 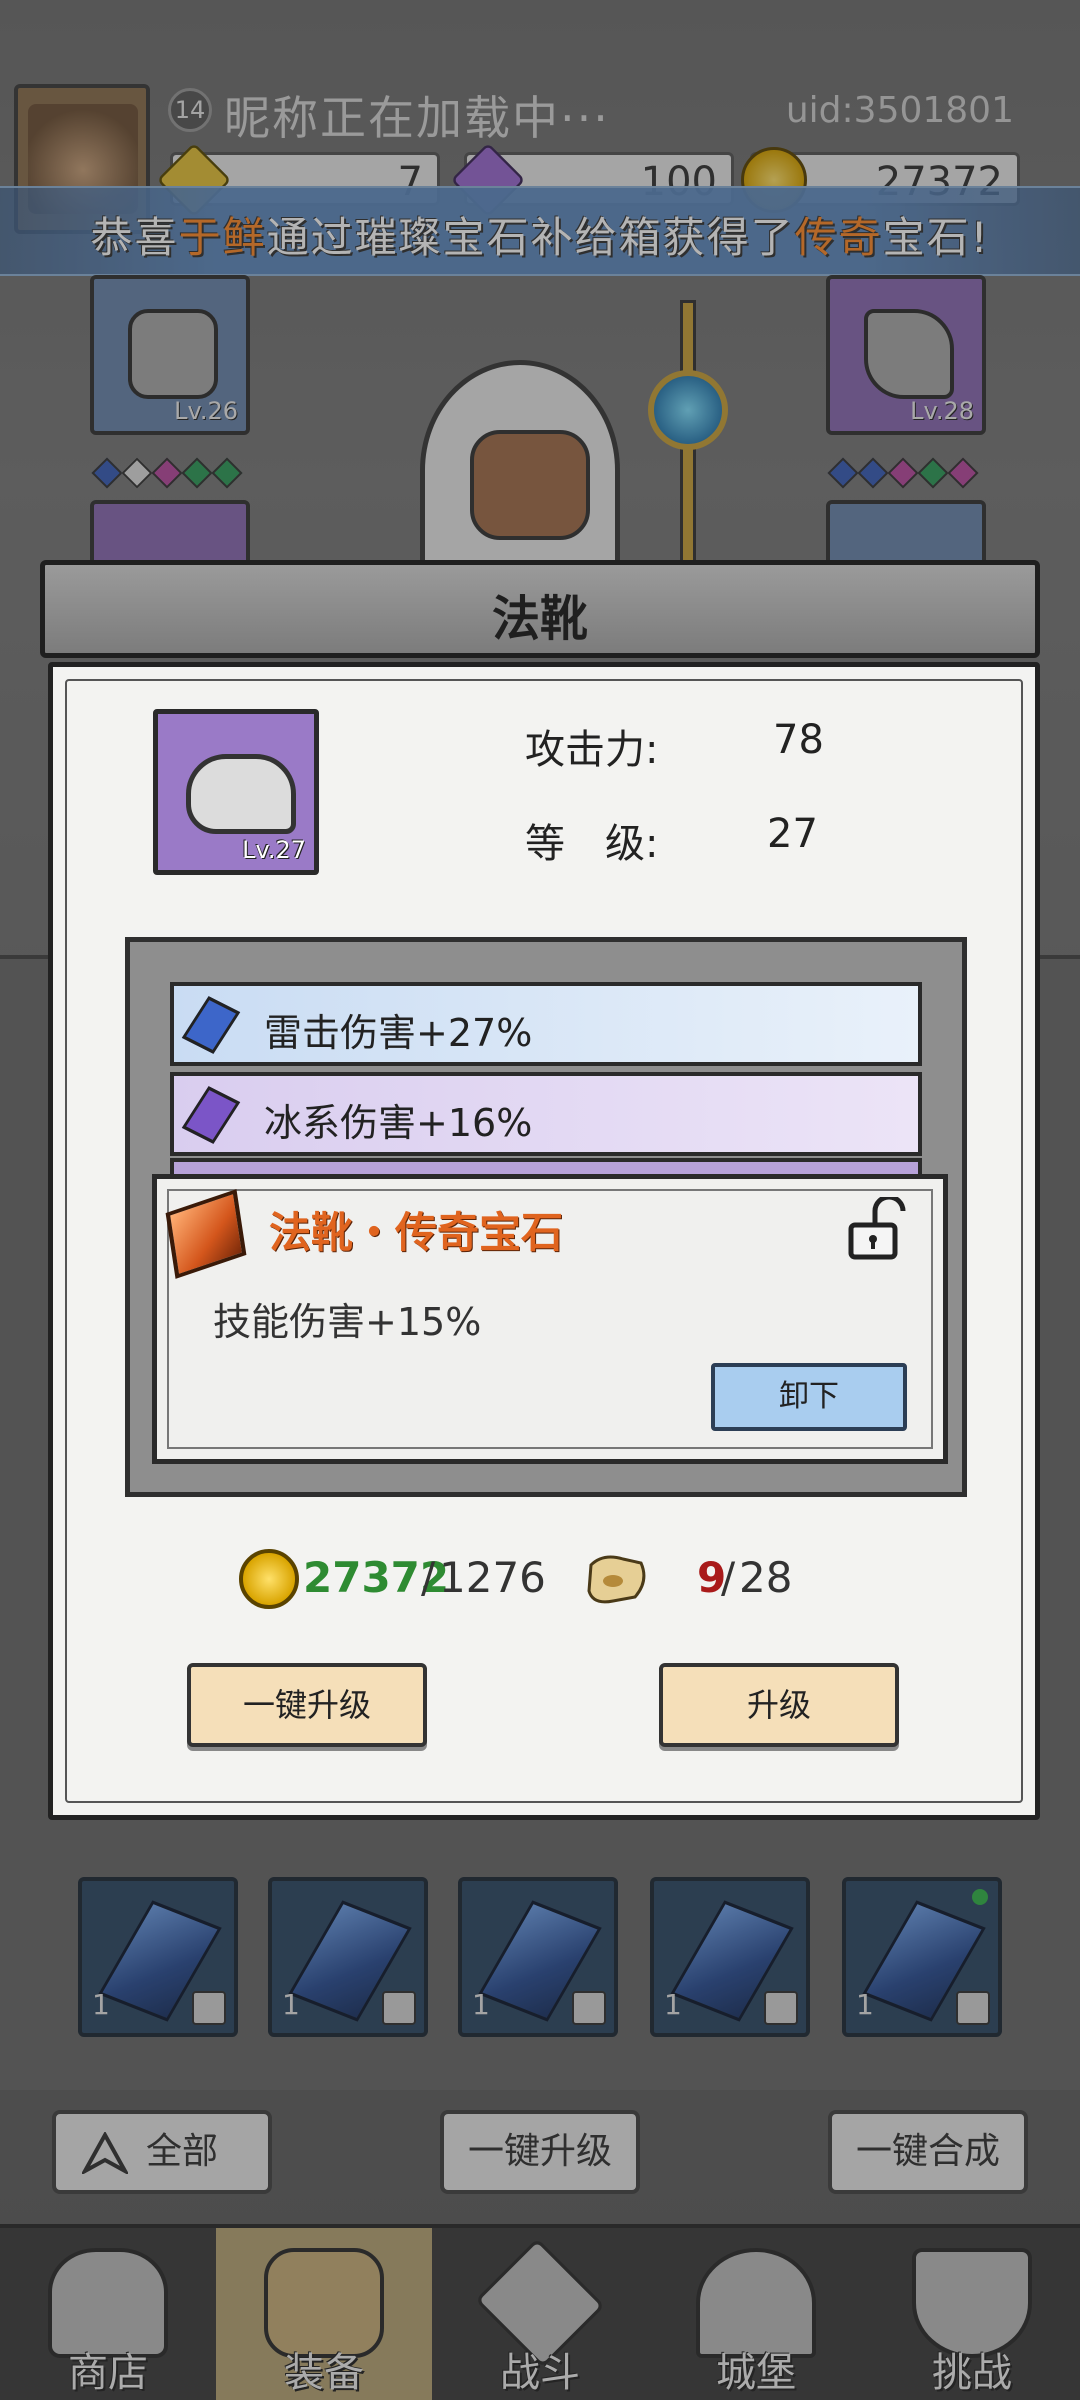 What do you see at coordinates (779, 1705) in the screenshot?
I see `upgrade-button: 升级` at bounding box center [779, 1705].